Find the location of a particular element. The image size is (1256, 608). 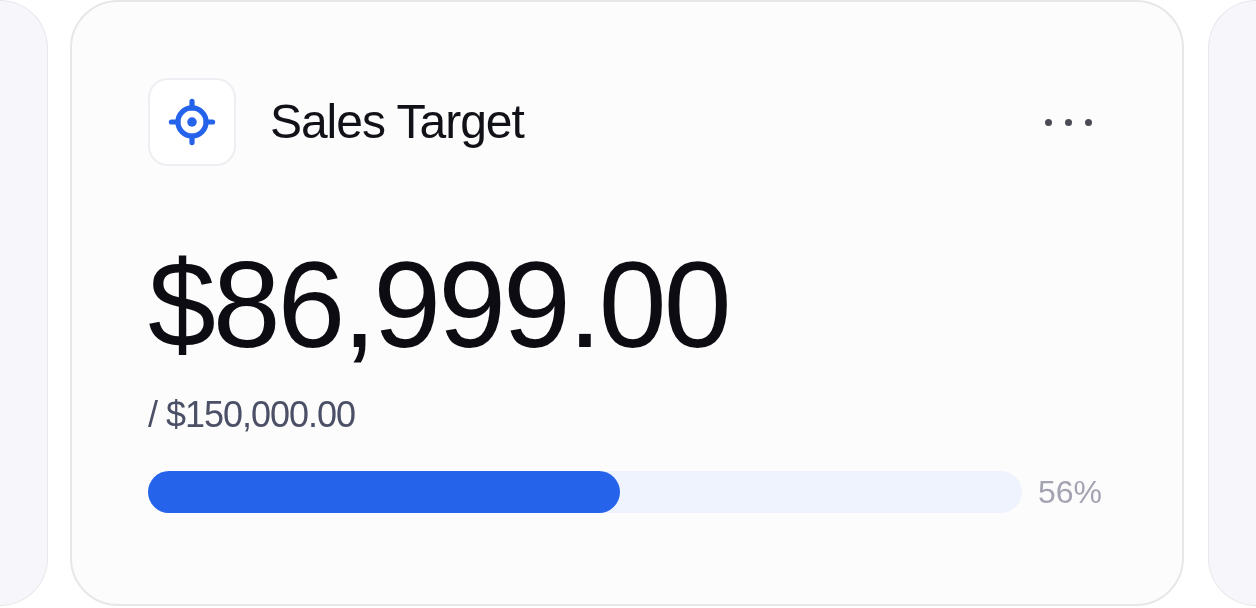

target-amount: / $150,000.00 is located at coordinates (251, 415).